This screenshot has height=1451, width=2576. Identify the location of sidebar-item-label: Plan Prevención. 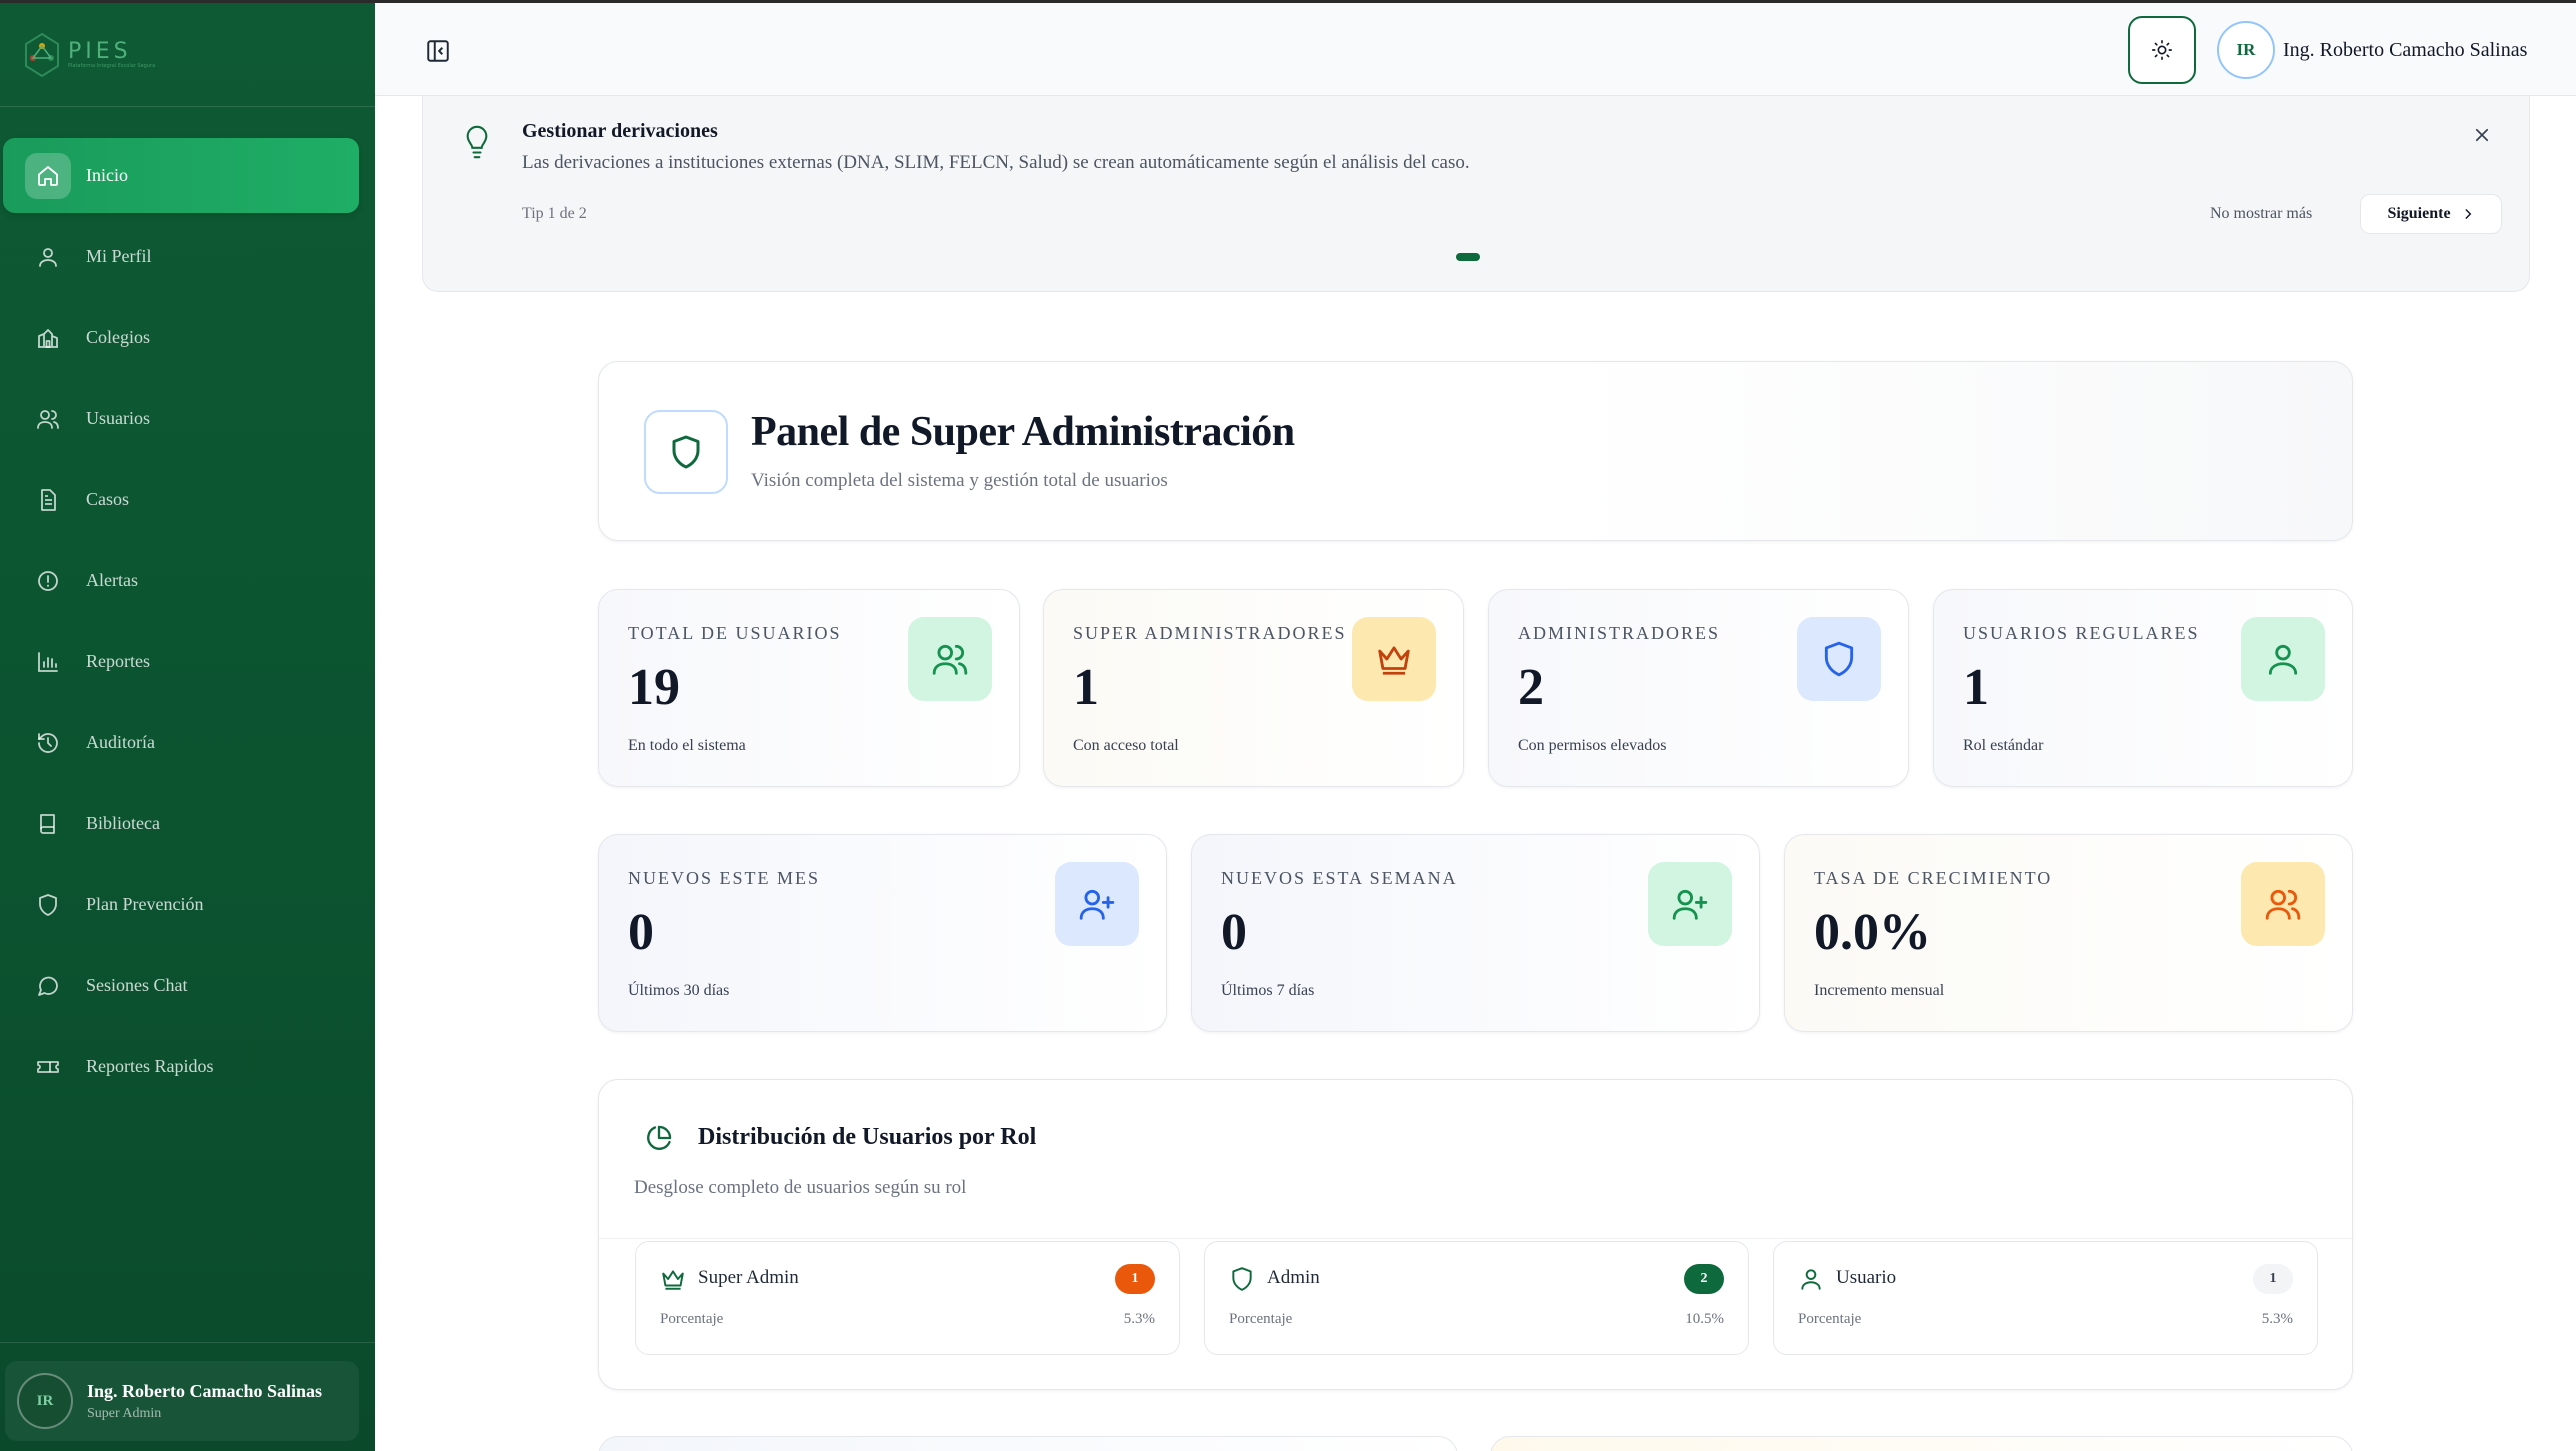
(145, 904).